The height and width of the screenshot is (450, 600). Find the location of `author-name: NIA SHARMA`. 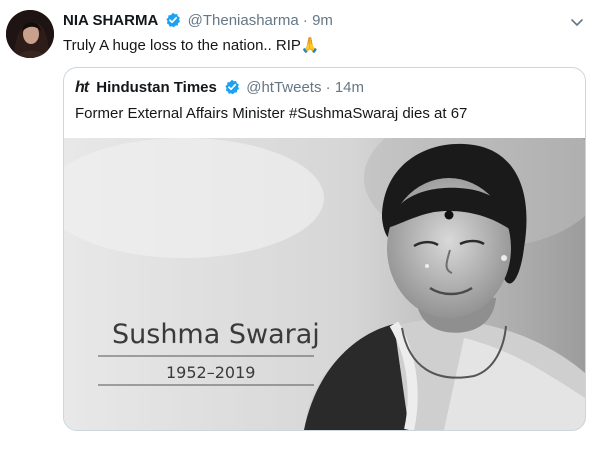

author-name: NIA SHARMA is located at coordinates (110, 20).